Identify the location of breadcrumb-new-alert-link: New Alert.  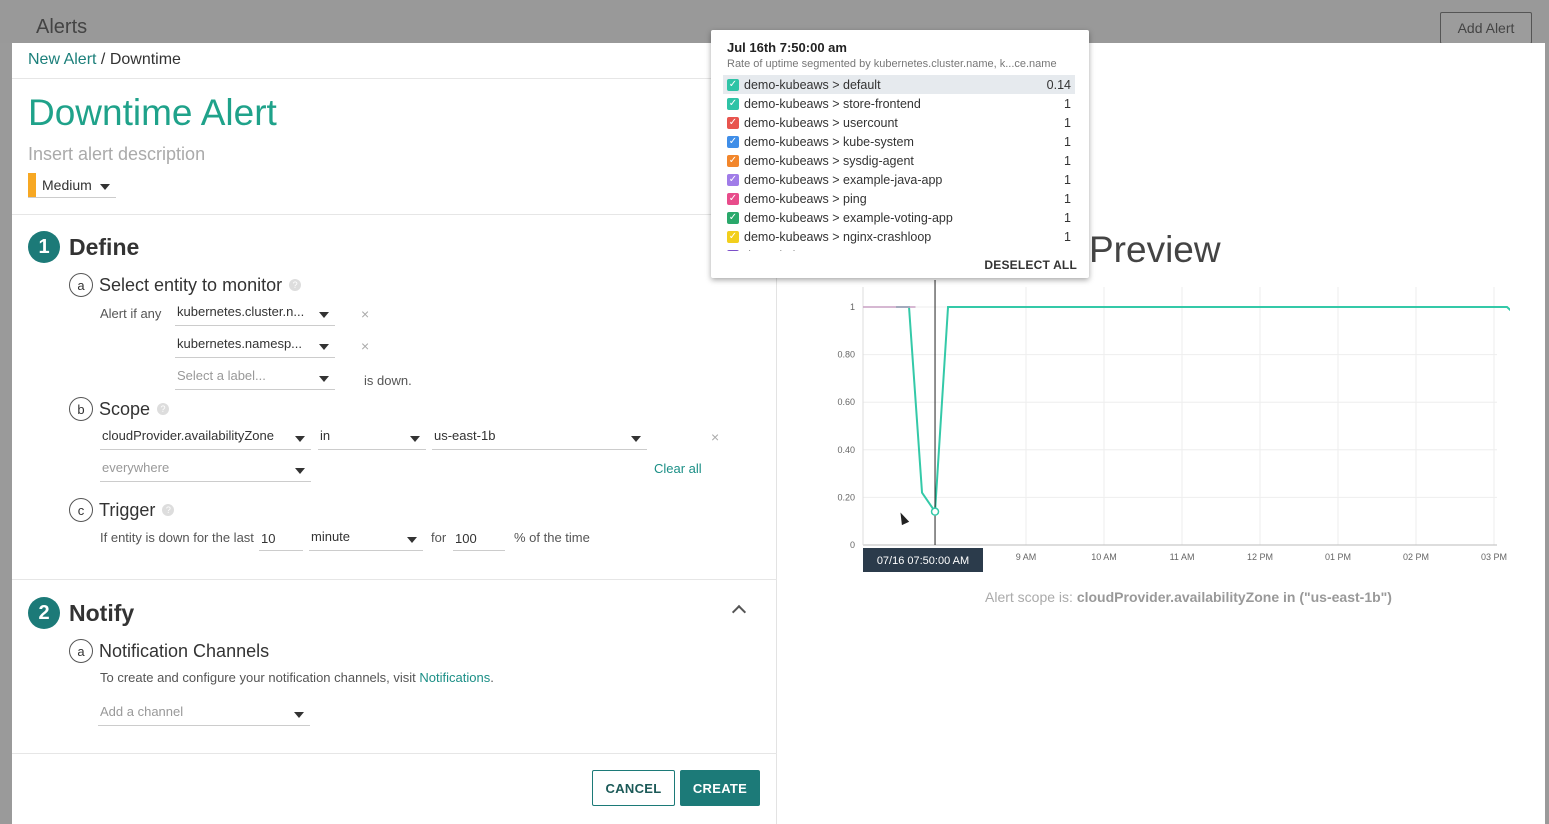
(62, 59).